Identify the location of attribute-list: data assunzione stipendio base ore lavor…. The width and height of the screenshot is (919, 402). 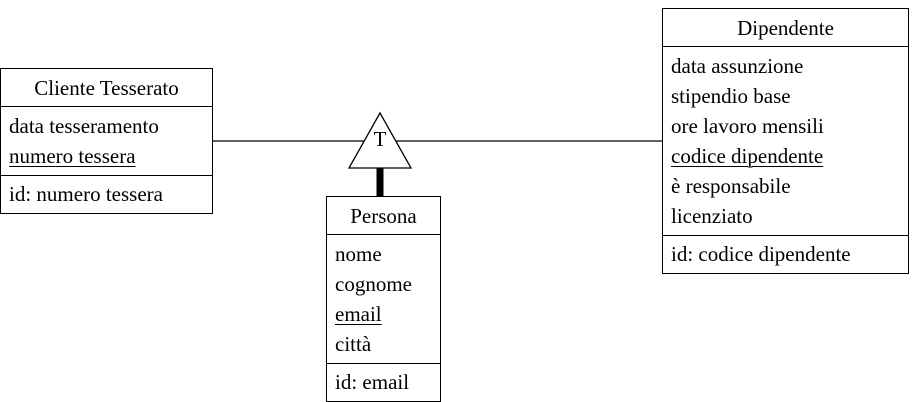
(785, 141).